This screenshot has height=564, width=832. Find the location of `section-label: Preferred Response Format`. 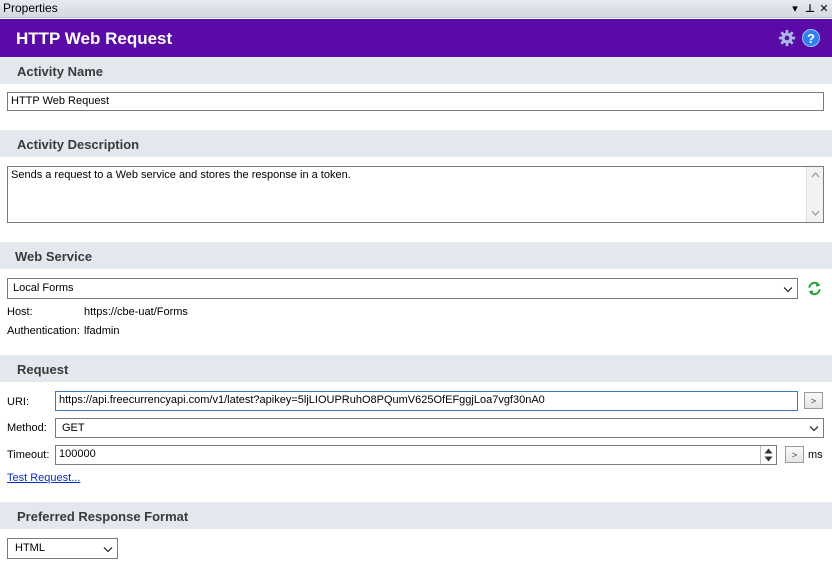

section-label: Preferred Response Format is located at coordinates (103, 516).